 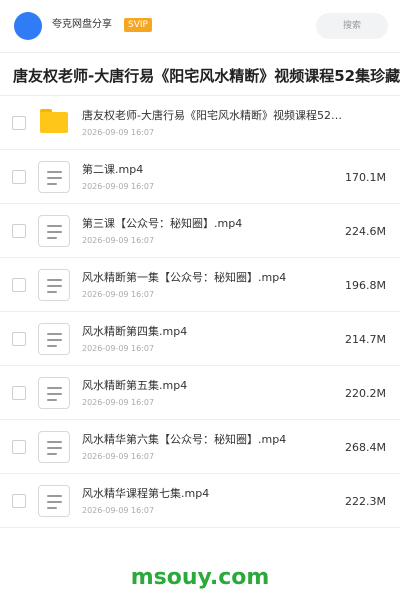 I want to click on file-row: 风水精华课程第七集.mp4 2026-09-09 16:07 222.3M, so click(x=200, y=501).